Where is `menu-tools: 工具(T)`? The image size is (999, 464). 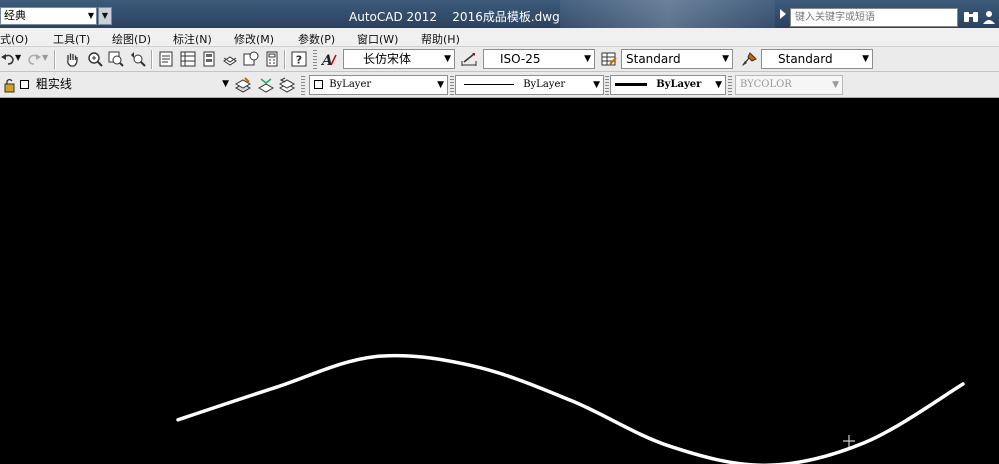 menu-tools: 工具(T) is located at coordinates (71, 39).